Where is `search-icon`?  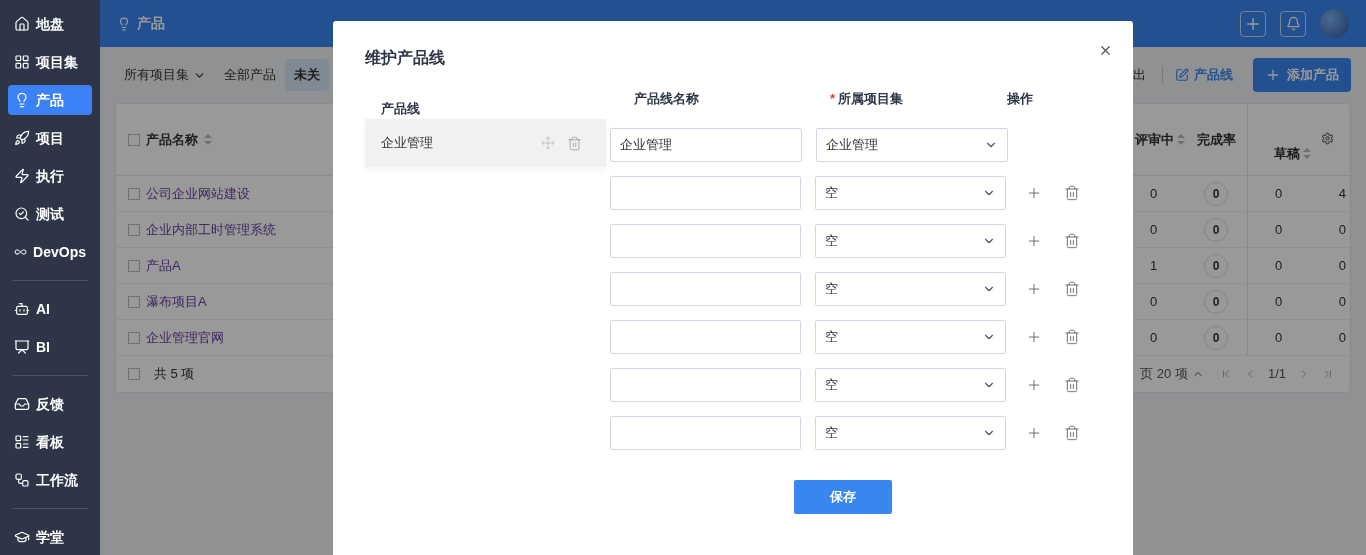 search-icon is located at coordinates (22, 214).